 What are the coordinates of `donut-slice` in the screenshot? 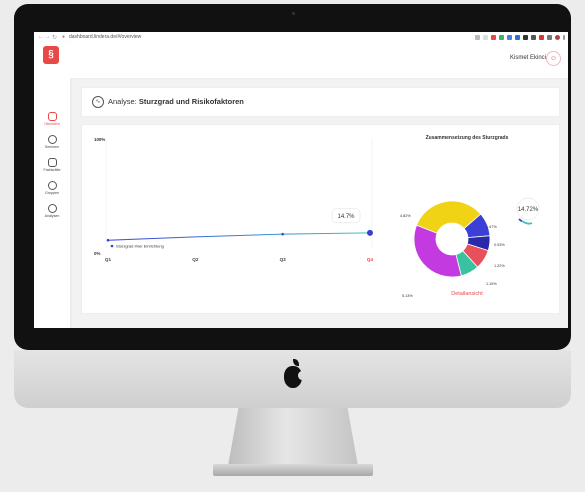 It's located at (437, 251).